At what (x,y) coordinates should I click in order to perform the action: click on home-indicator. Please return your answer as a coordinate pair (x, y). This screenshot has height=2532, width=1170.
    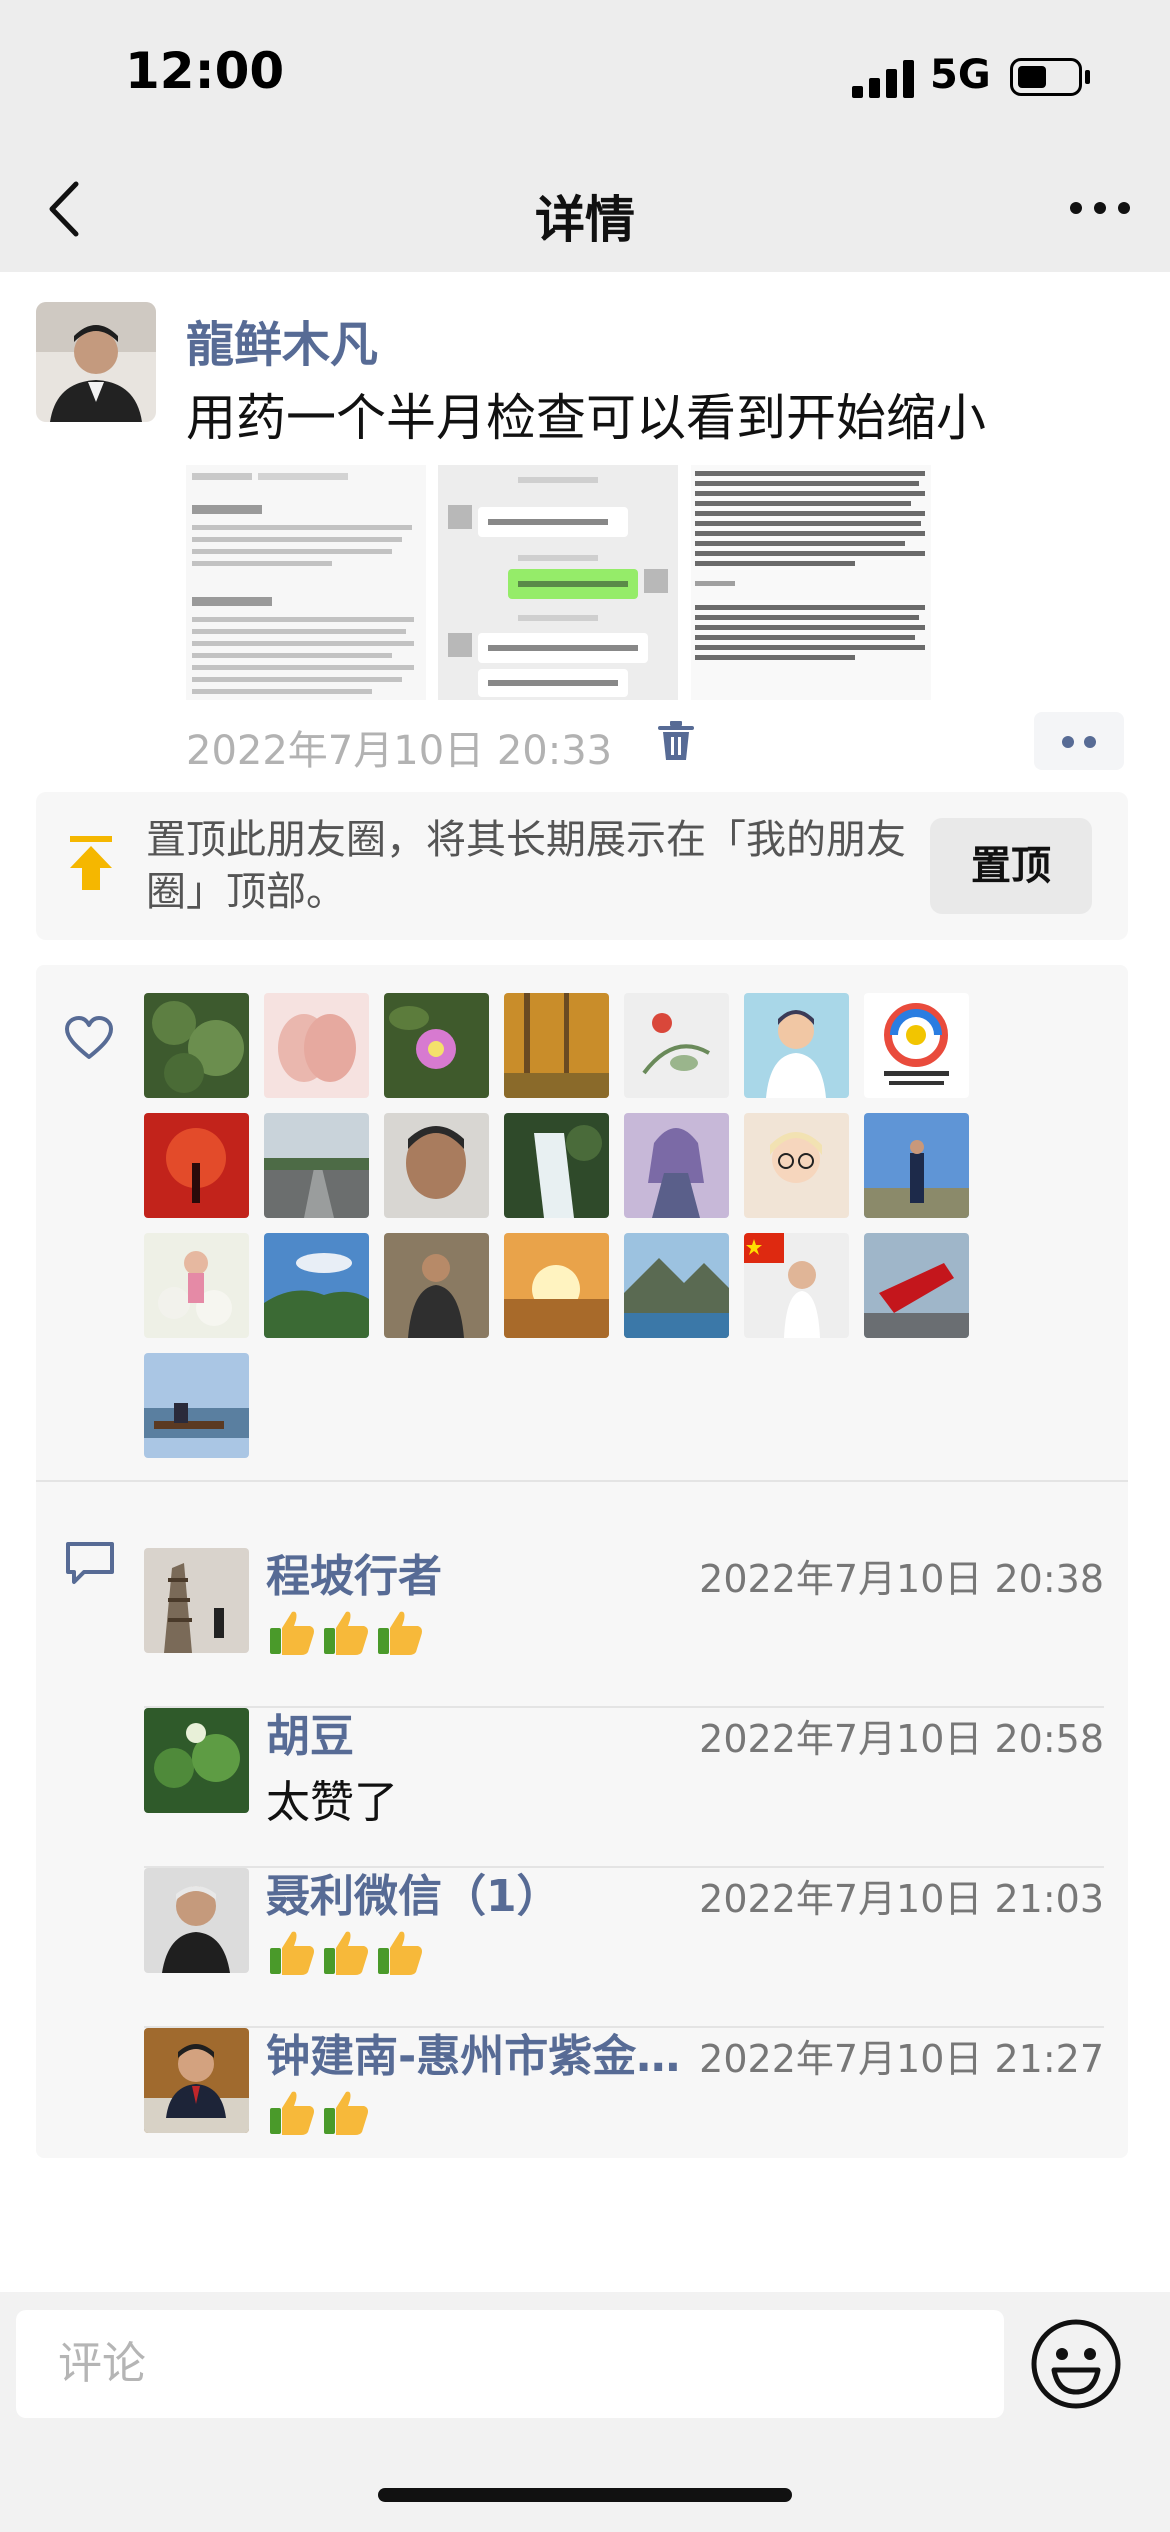
    Looking at the image, I should click on (585, 2495).